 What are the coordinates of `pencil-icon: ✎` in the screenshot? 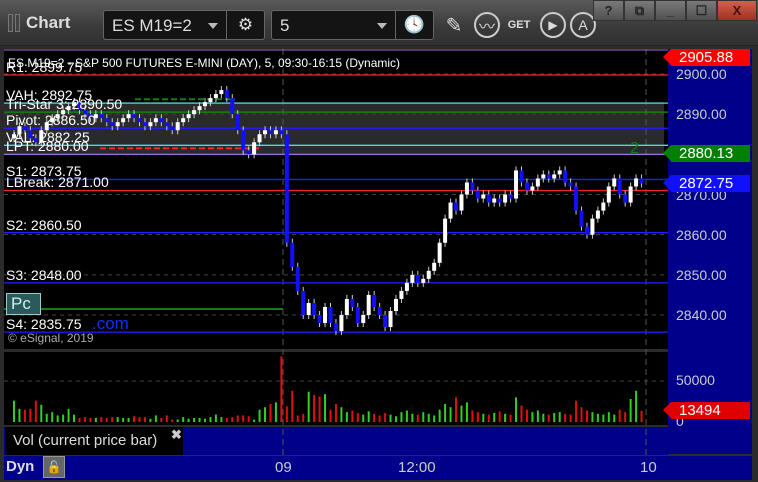 It's located at (454, 25).